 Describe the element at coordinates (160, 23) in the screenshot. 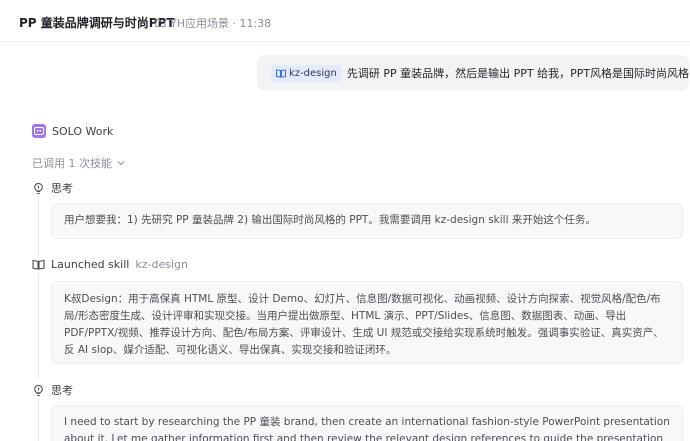

I see `folder-icon` at that location.